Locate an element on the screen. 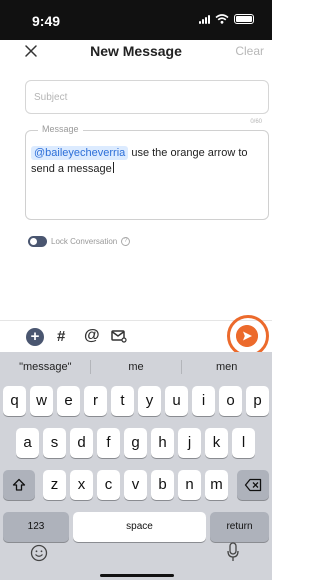 The image size is (320, 580). subject-counter: 0/60 is located at coordinates (256, 122).